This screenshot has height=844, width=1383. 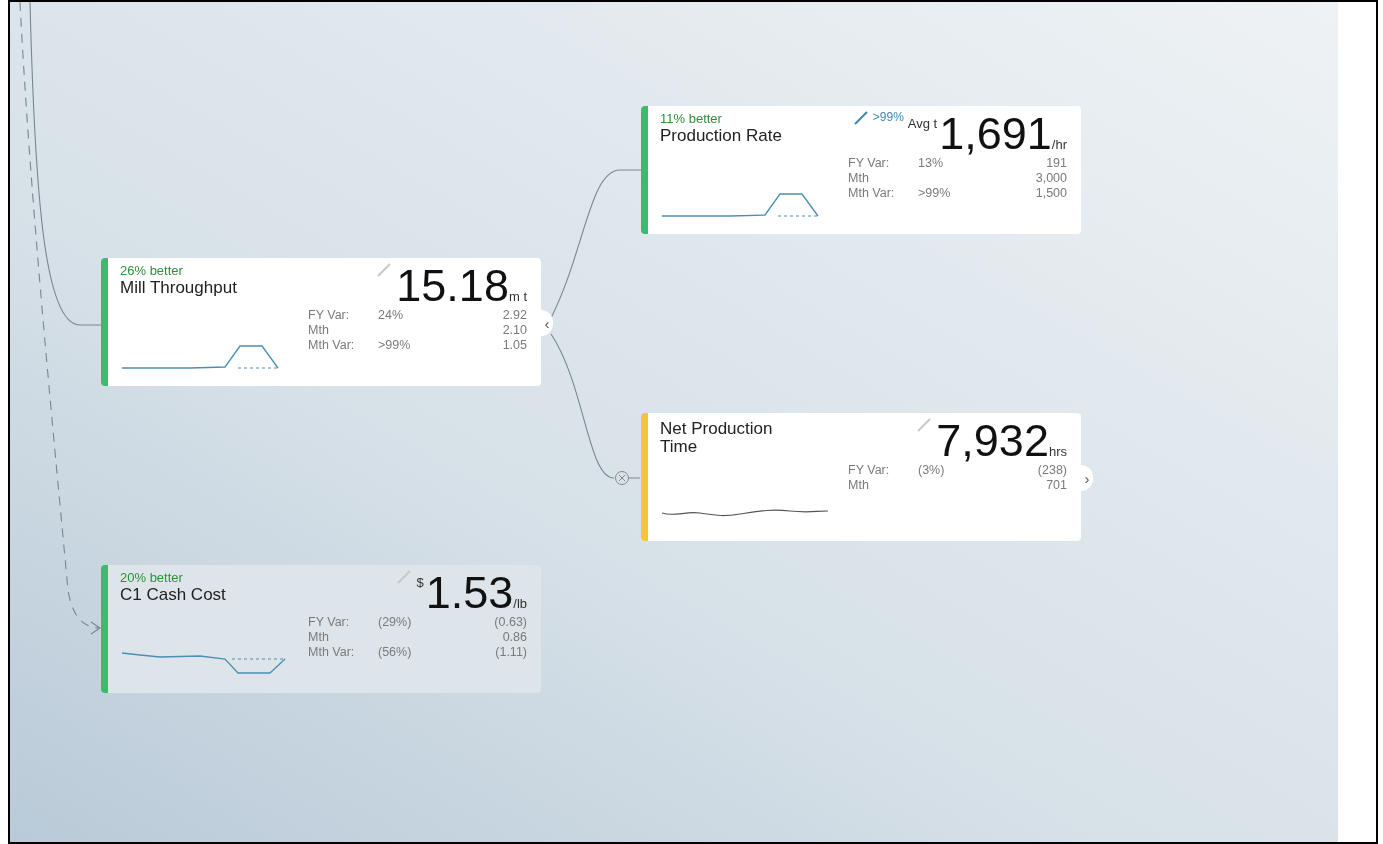 What do you see at coordinates (628, 478) in the screenshot?
I see `remove-link-icon` at bounding box center [628, 478].